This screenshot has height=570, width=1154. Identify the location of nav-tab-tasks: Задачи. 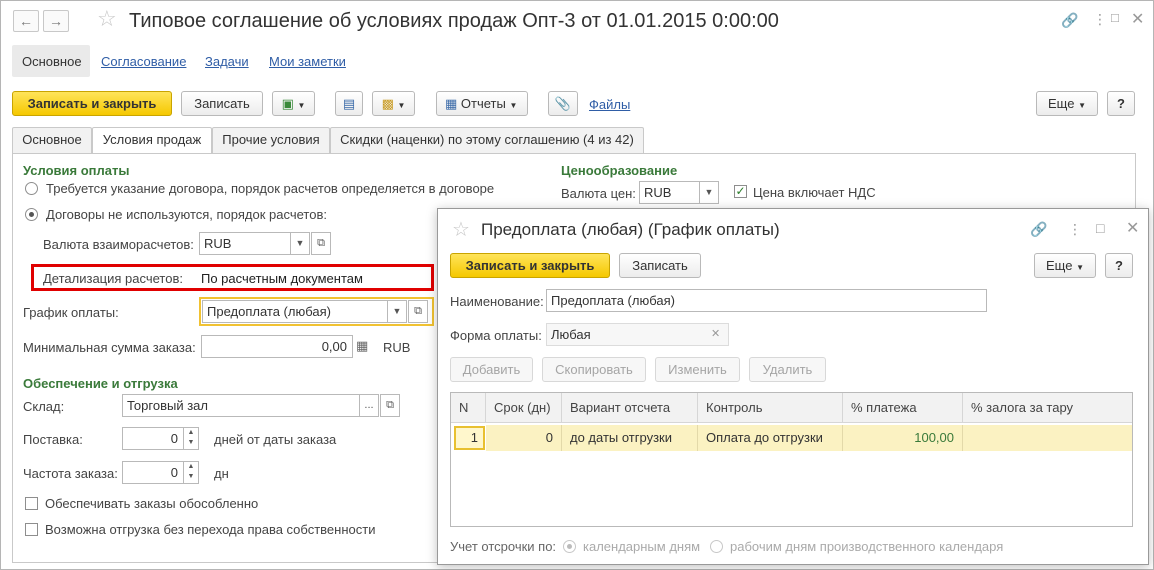
(227, 61).